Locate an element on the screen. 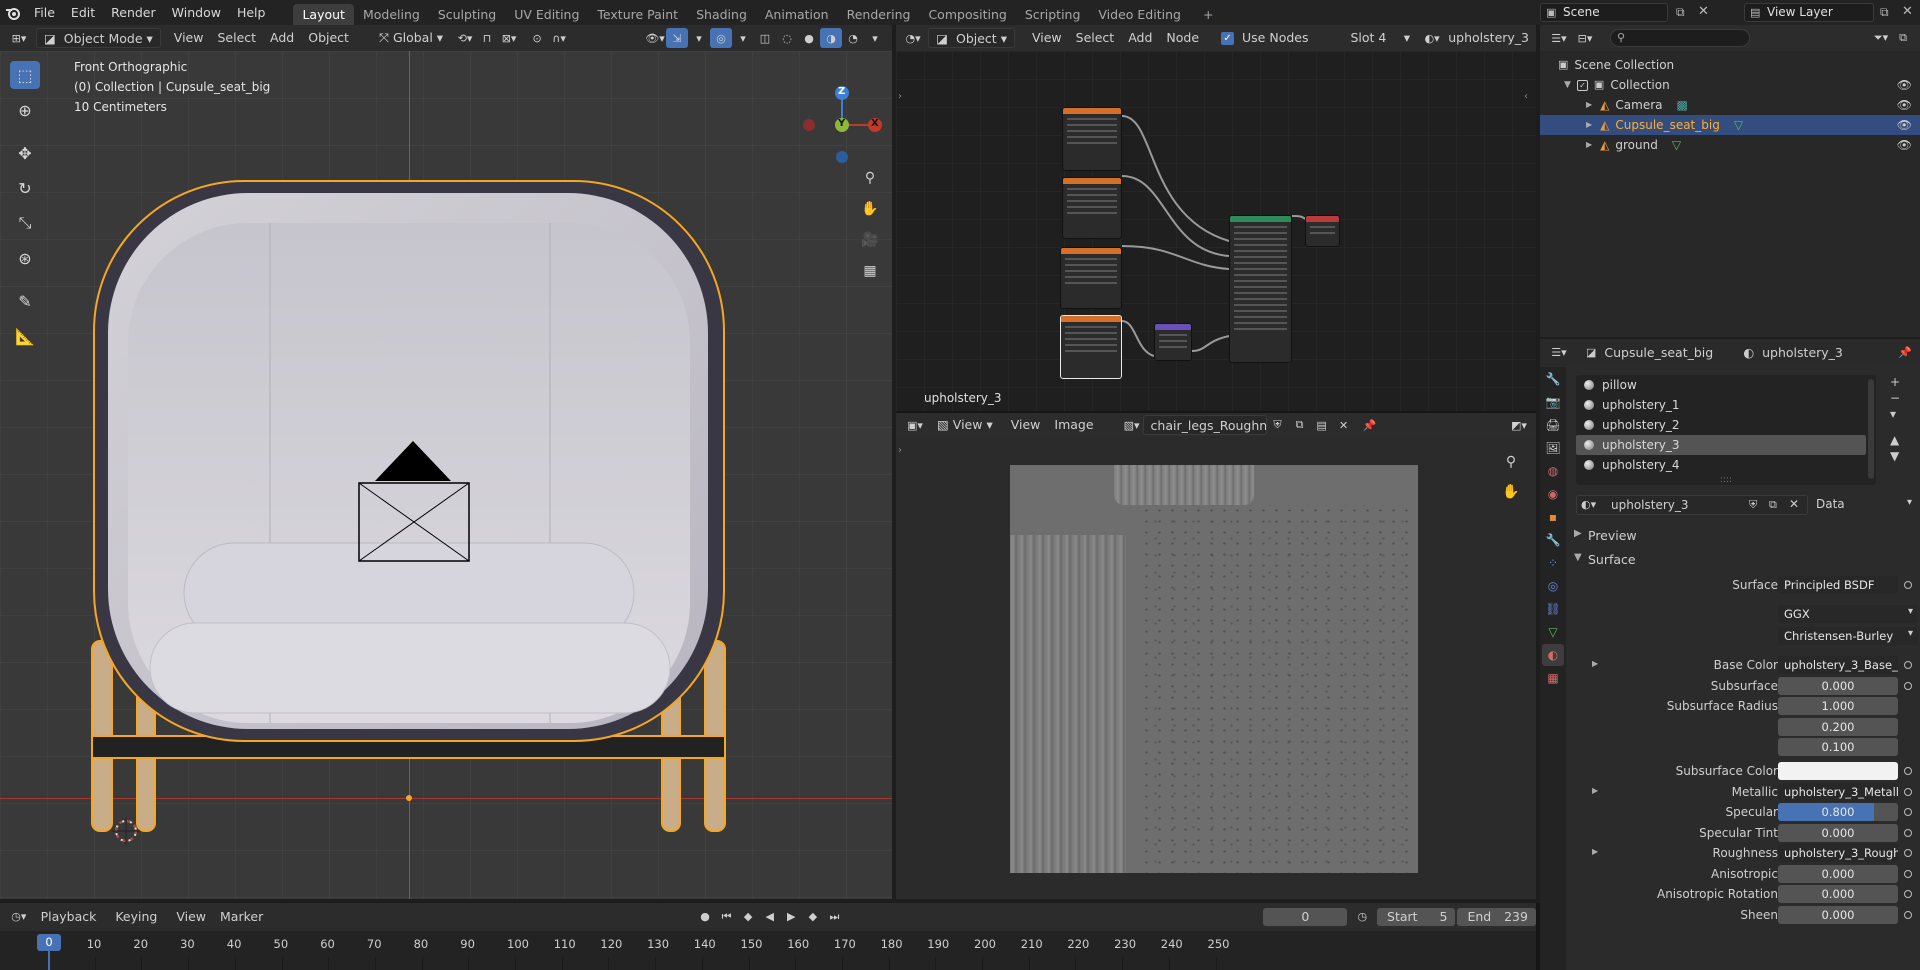  display-mode-icon: ⊟▾ is located at coordinates (1585, 38).